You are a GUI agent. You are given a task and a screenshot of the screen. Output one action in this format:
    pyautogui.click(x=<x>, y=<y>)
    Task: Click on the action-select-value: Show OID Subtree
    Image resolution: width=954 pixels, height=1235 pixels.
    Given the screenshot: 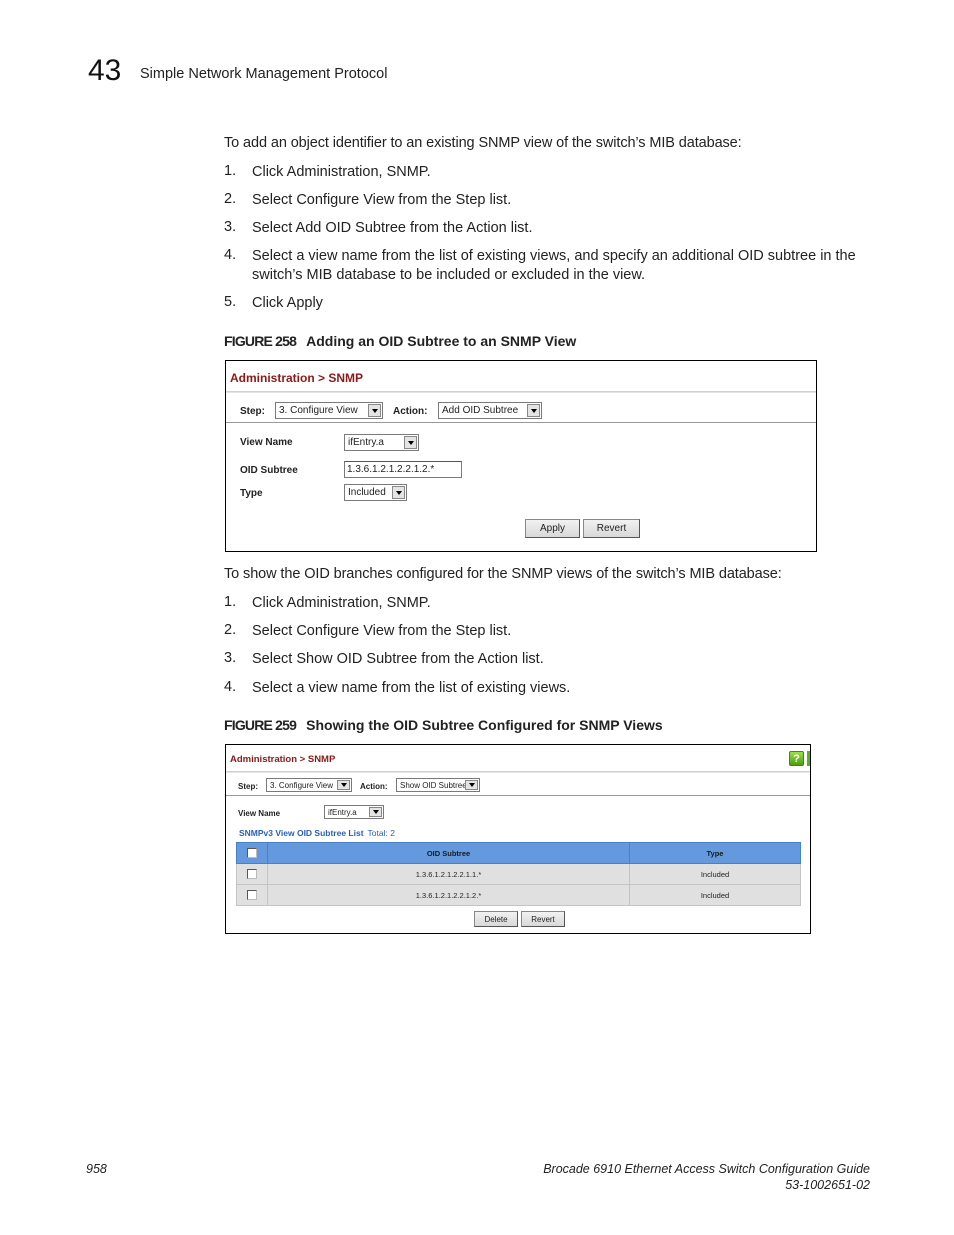 What is the action you would take?
    pyautogui.click(x=432, y=785)
    